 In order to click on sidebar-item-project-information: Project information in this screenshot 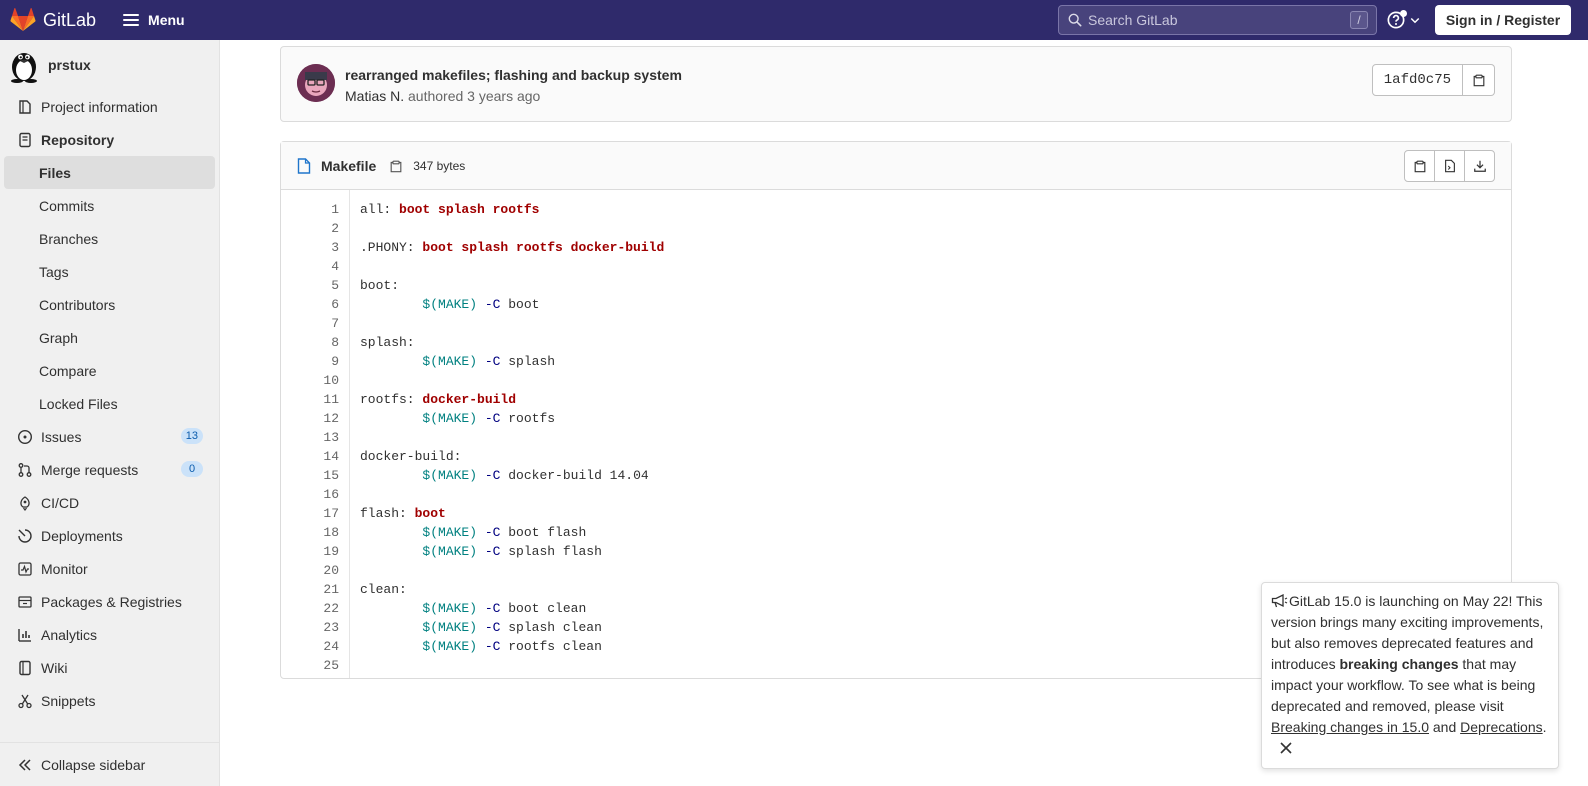, I will do `click(109, 106)`.